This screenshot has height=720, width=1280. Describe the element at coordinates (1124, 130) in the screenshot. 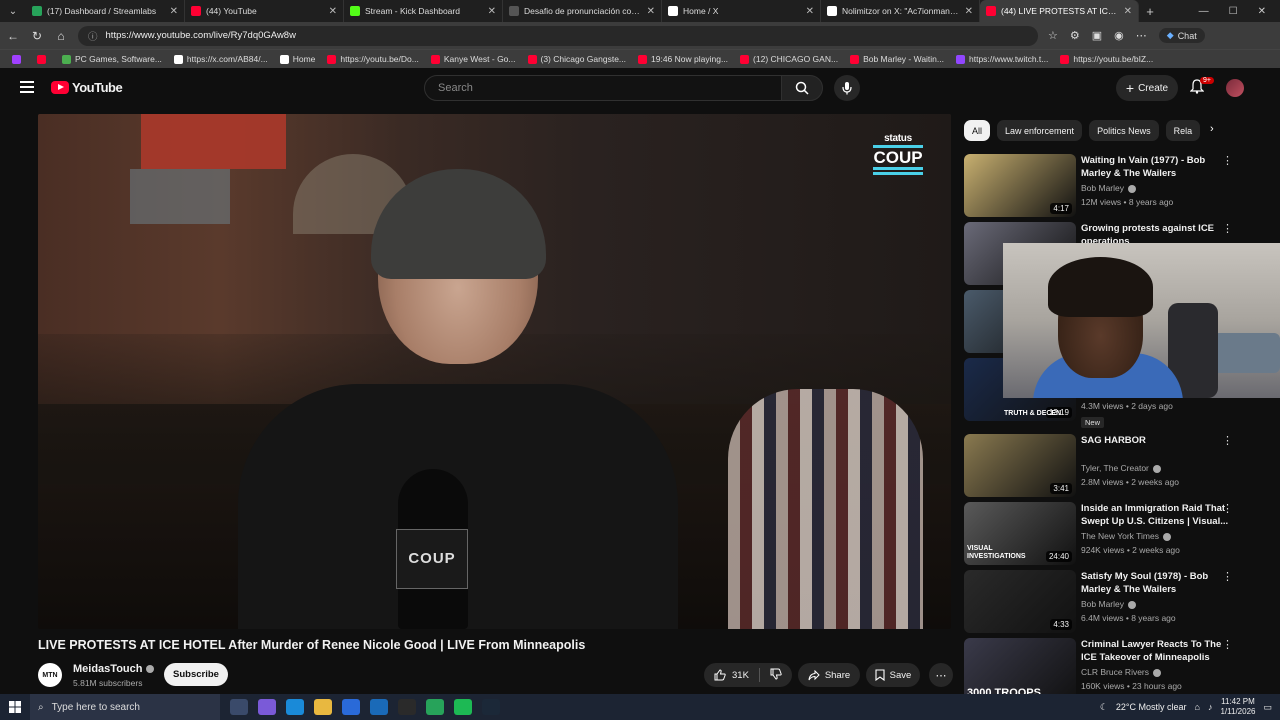

I see `filter-chip: Politics News` at that location.